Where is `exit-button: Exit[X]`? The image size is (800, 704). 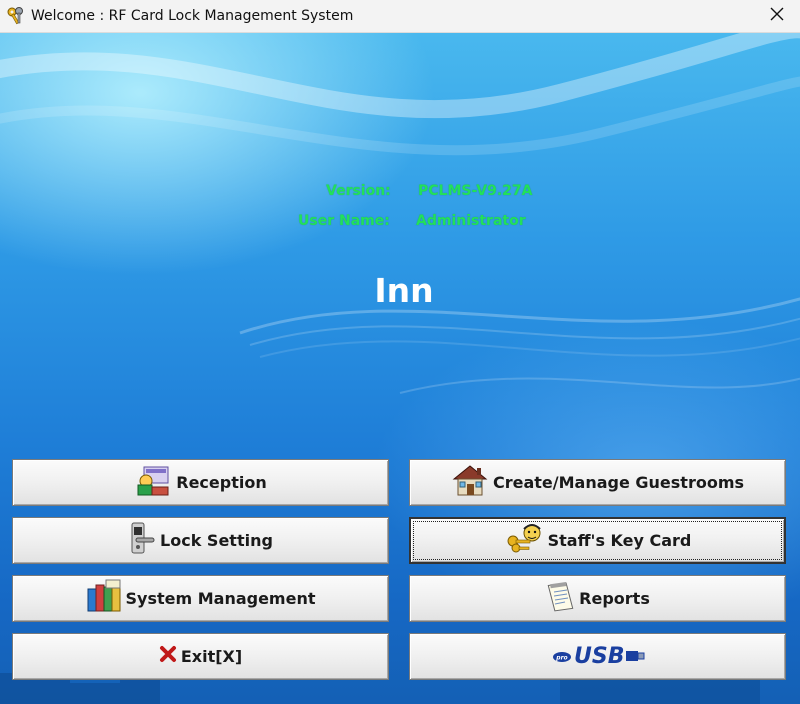 exit-button: Exit[X] is located at coordinates (200, 656).